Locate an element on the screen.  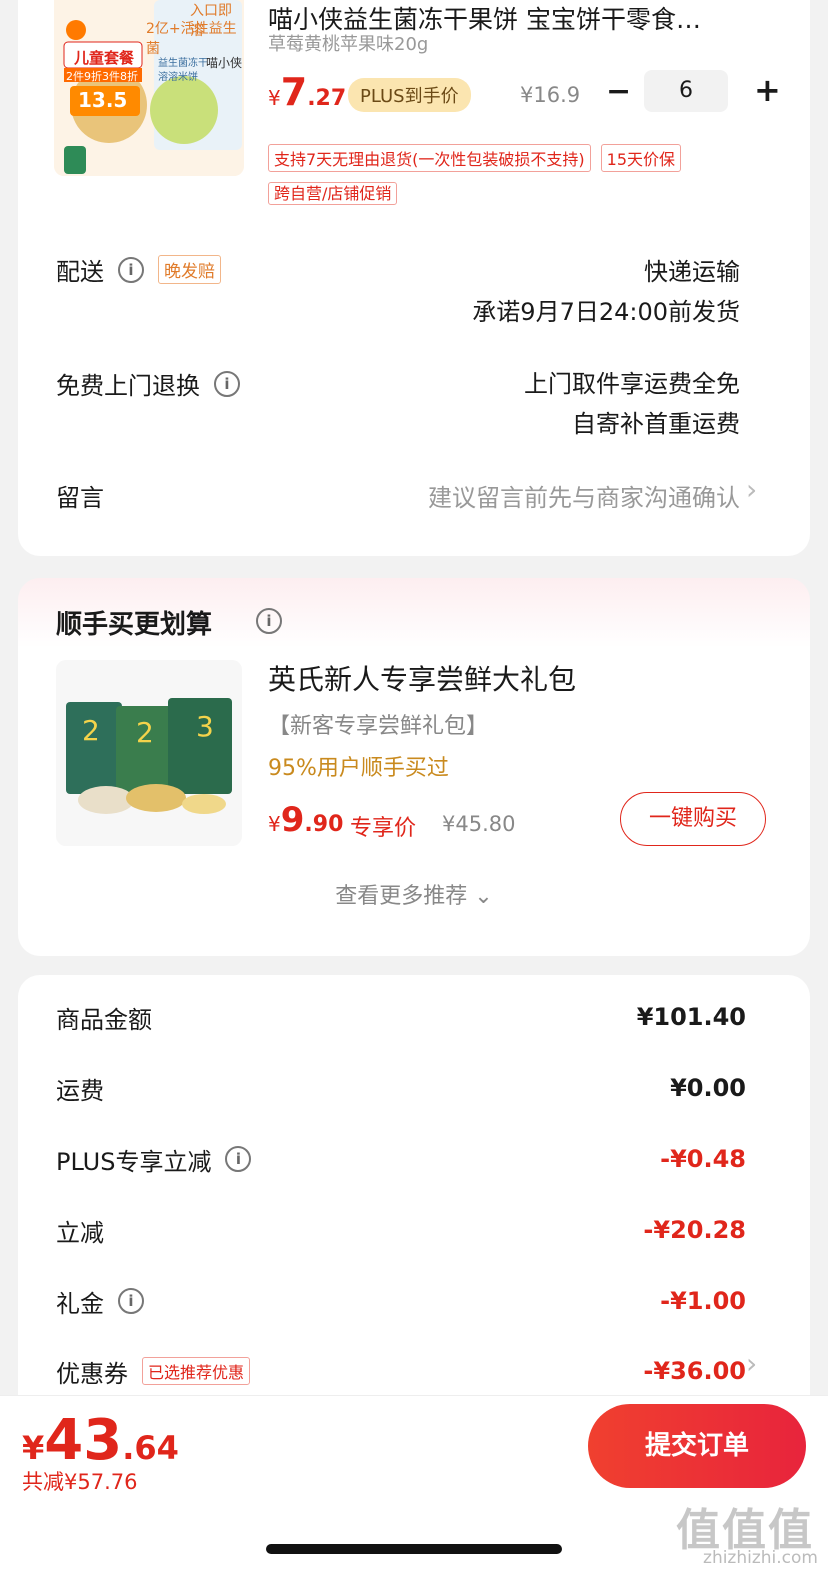
home-indicator is located at coordinates (414, 1549).